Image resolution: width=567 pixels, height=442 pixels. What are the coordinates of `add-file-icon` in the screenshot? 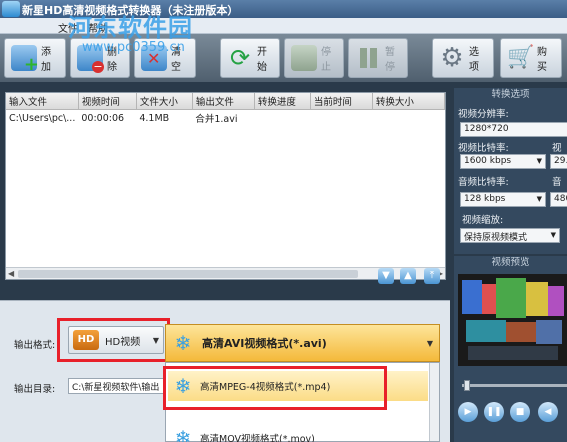 It's located at (25, 60).